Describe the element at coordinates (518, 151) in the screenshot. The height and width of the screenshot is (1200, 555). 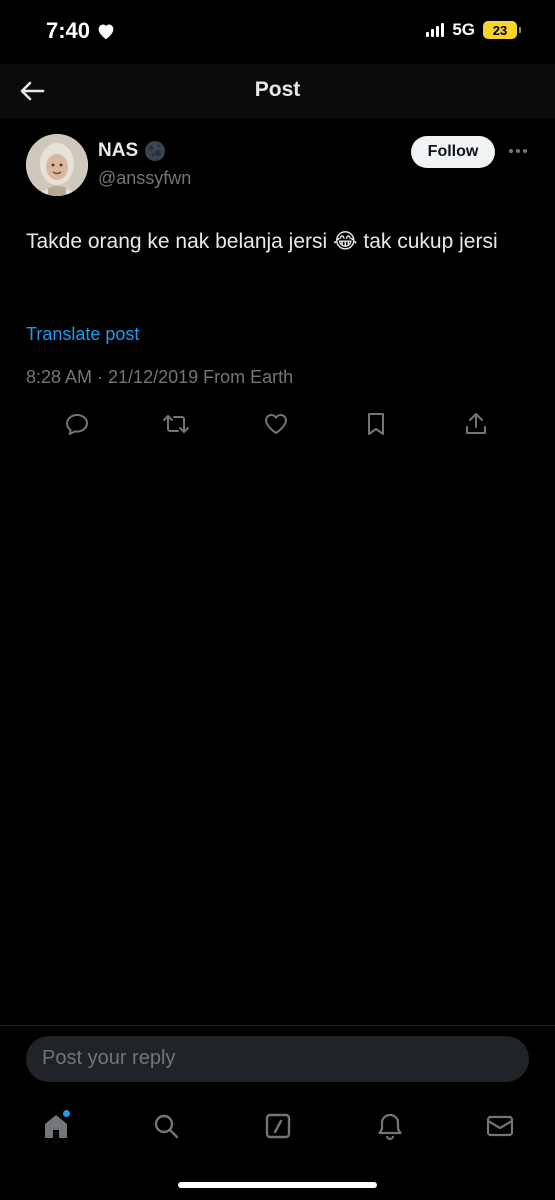
I see `more-options-button` at that location.